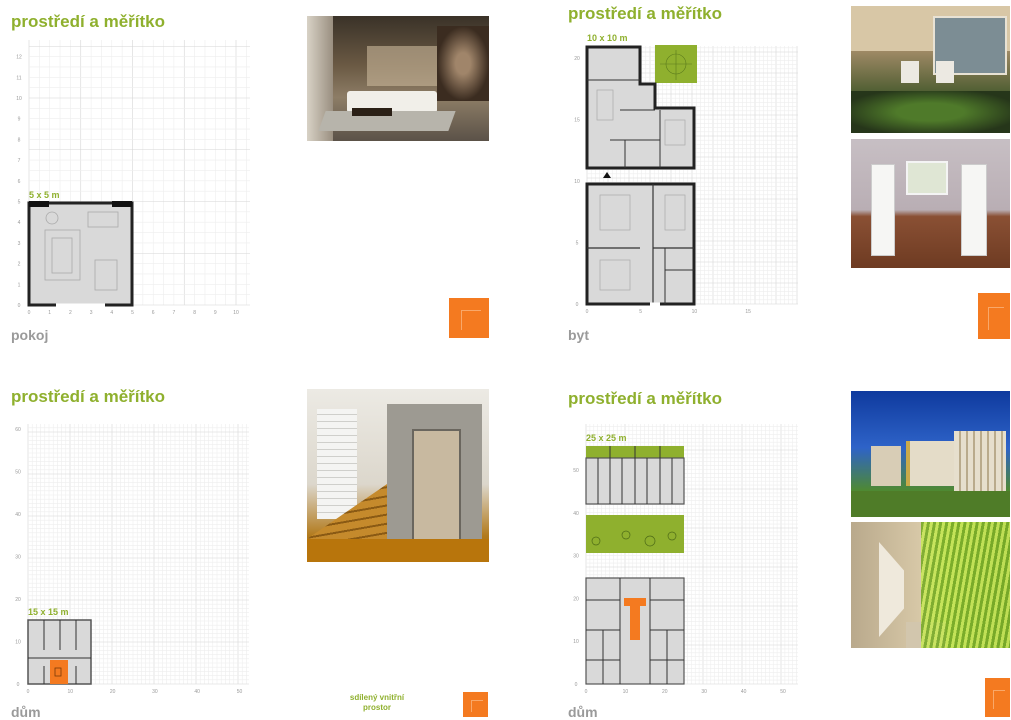  I want to click on y-tick-label: 0, so click(576, 685).